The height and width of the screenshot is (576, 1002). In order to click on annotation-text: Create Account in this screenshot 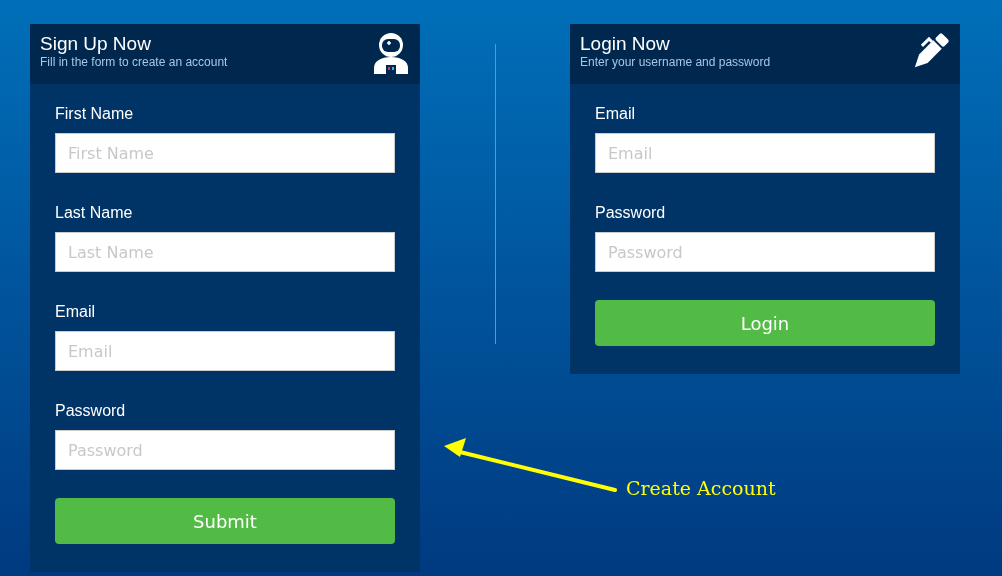, I will do `click(701, 488)`.